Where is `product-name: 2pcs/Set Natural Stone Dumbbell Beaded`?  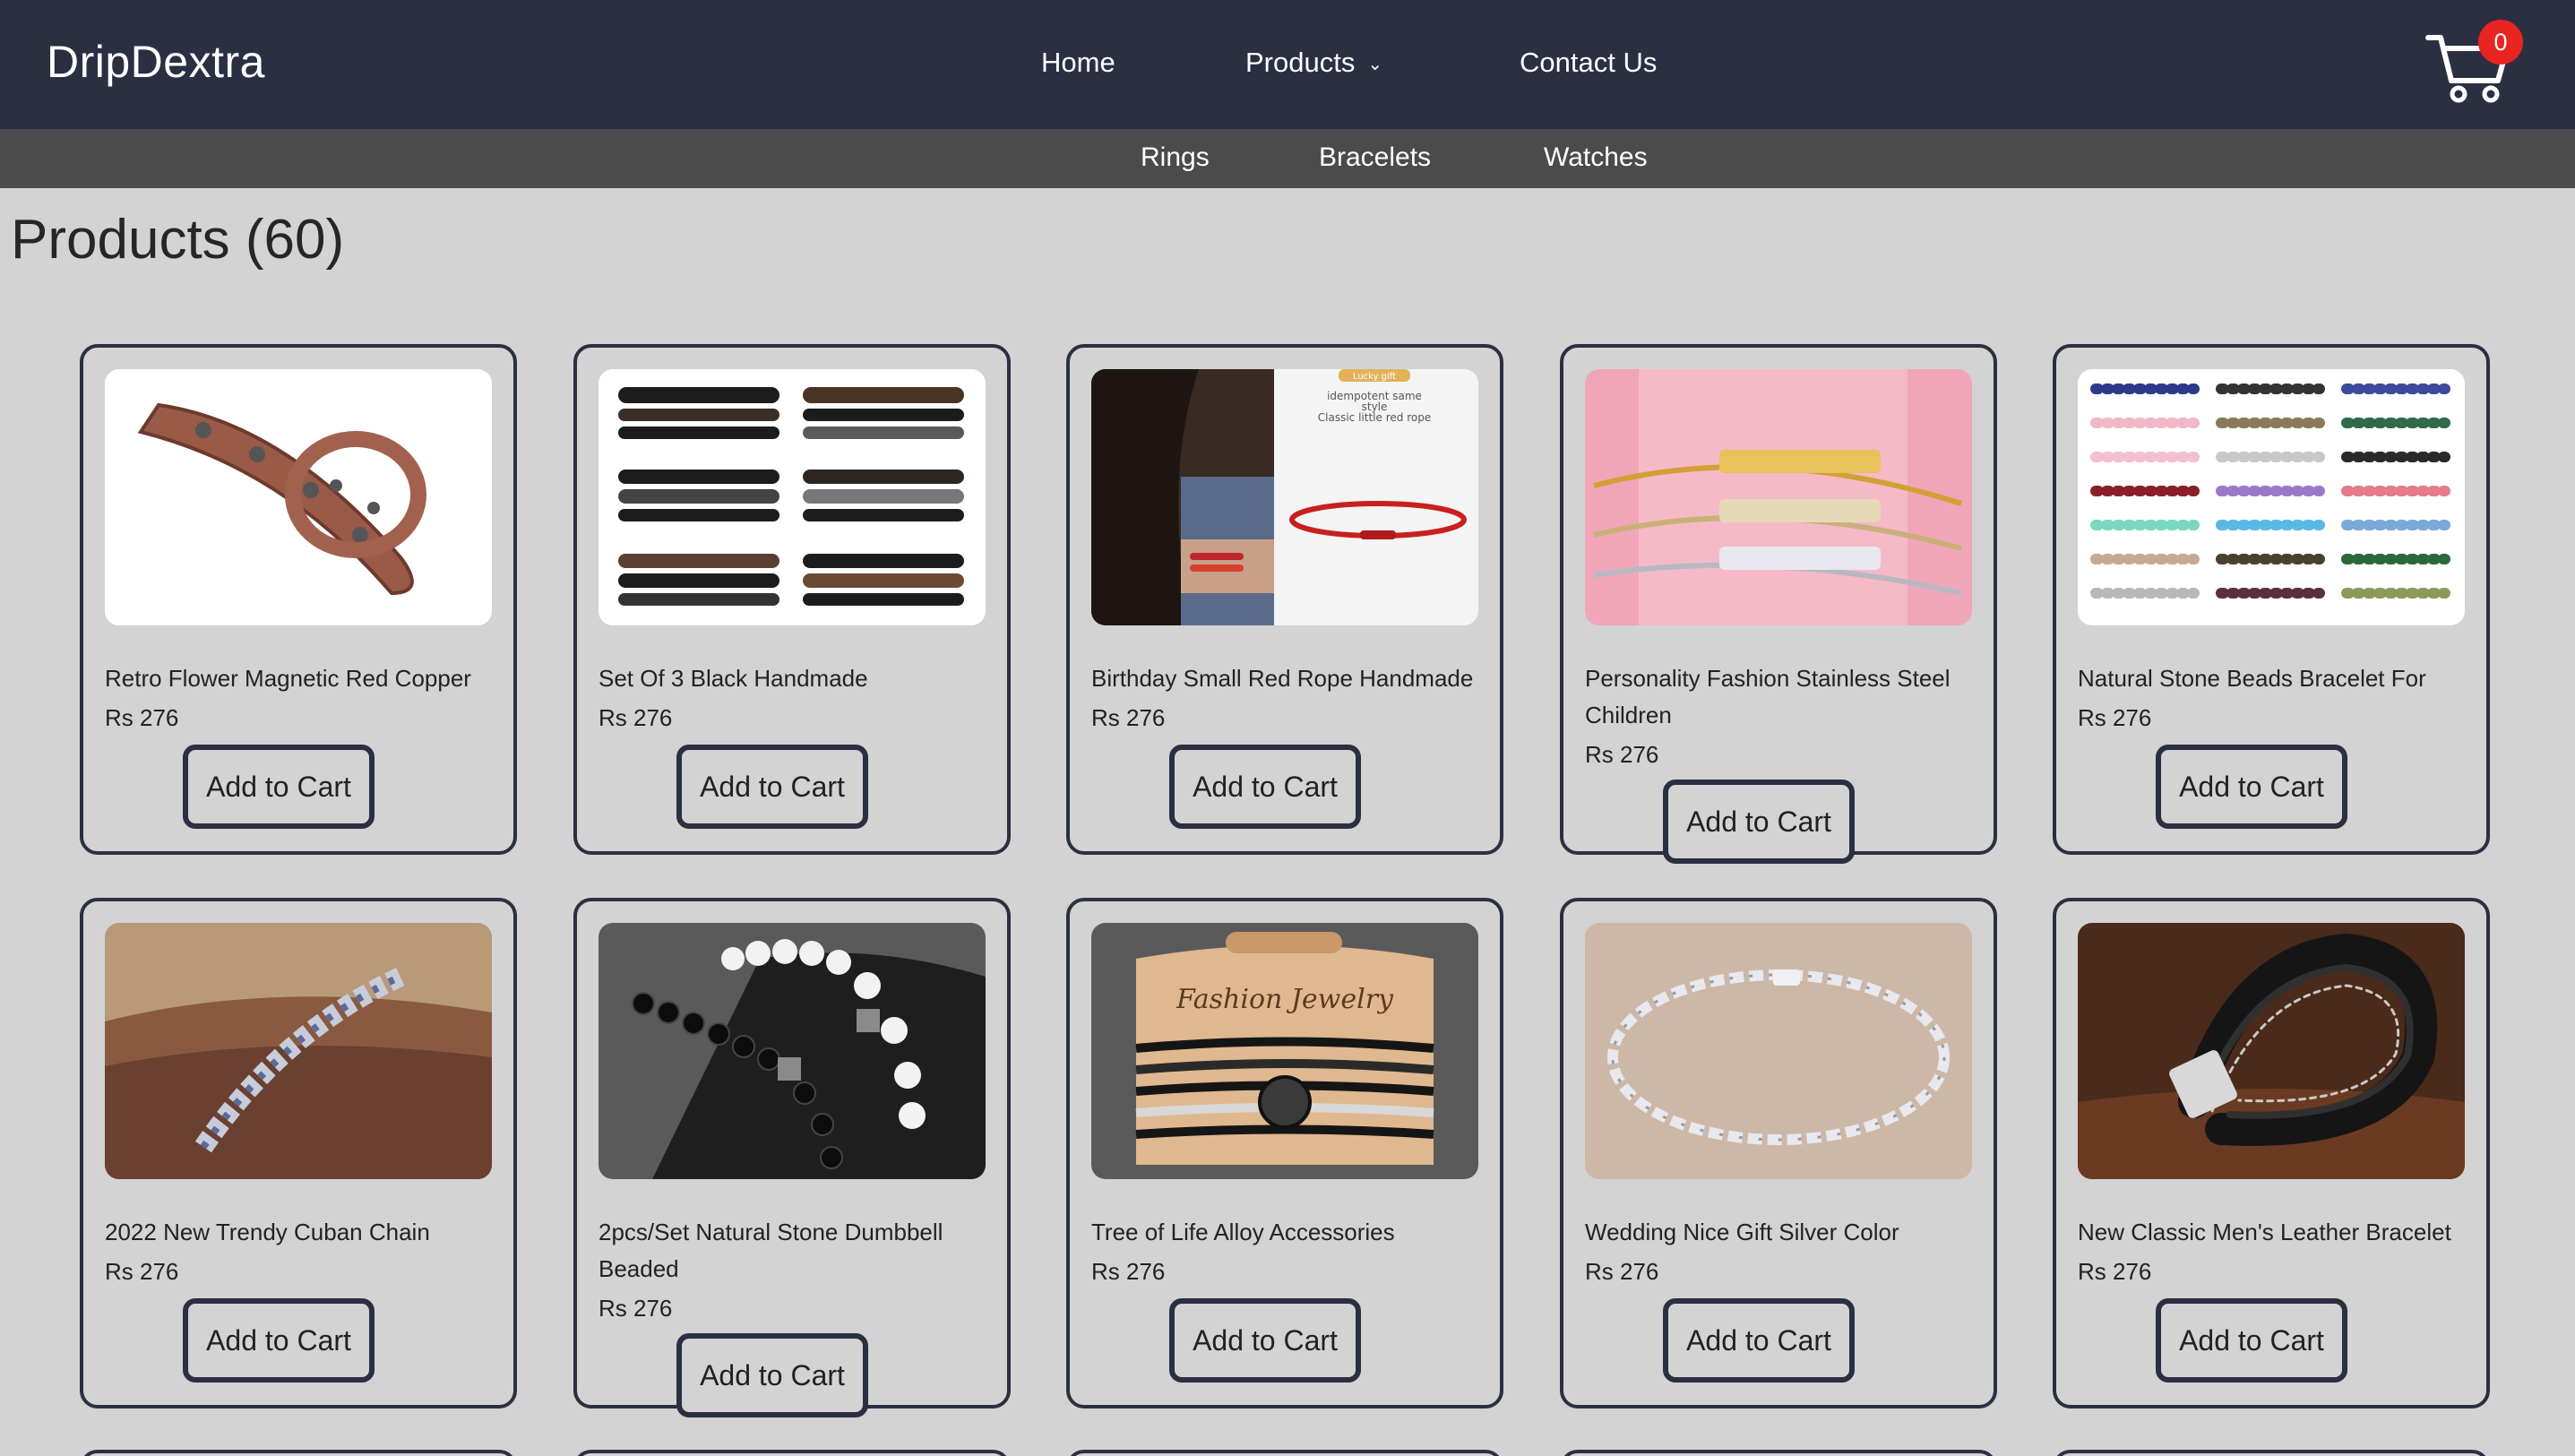 product-name: 2pcs/Set Natural Stone Dumbbell Beaded is located at coordinates (771, 1251).